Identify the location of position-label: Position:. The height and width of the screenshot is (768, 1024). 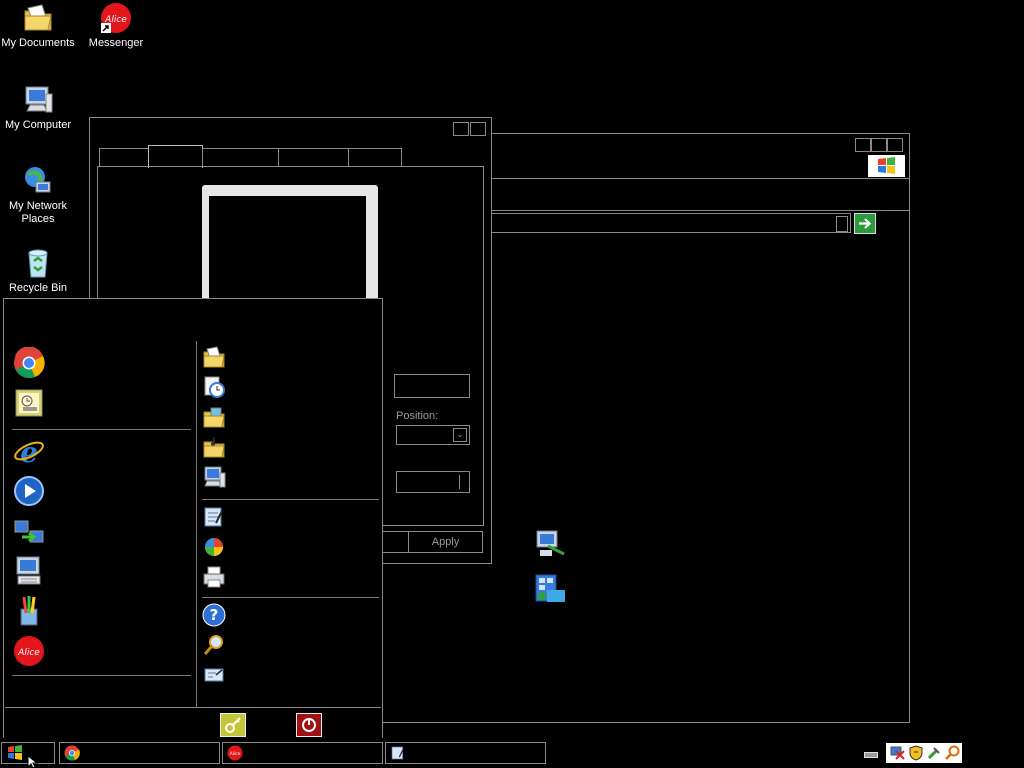
(417, 416).